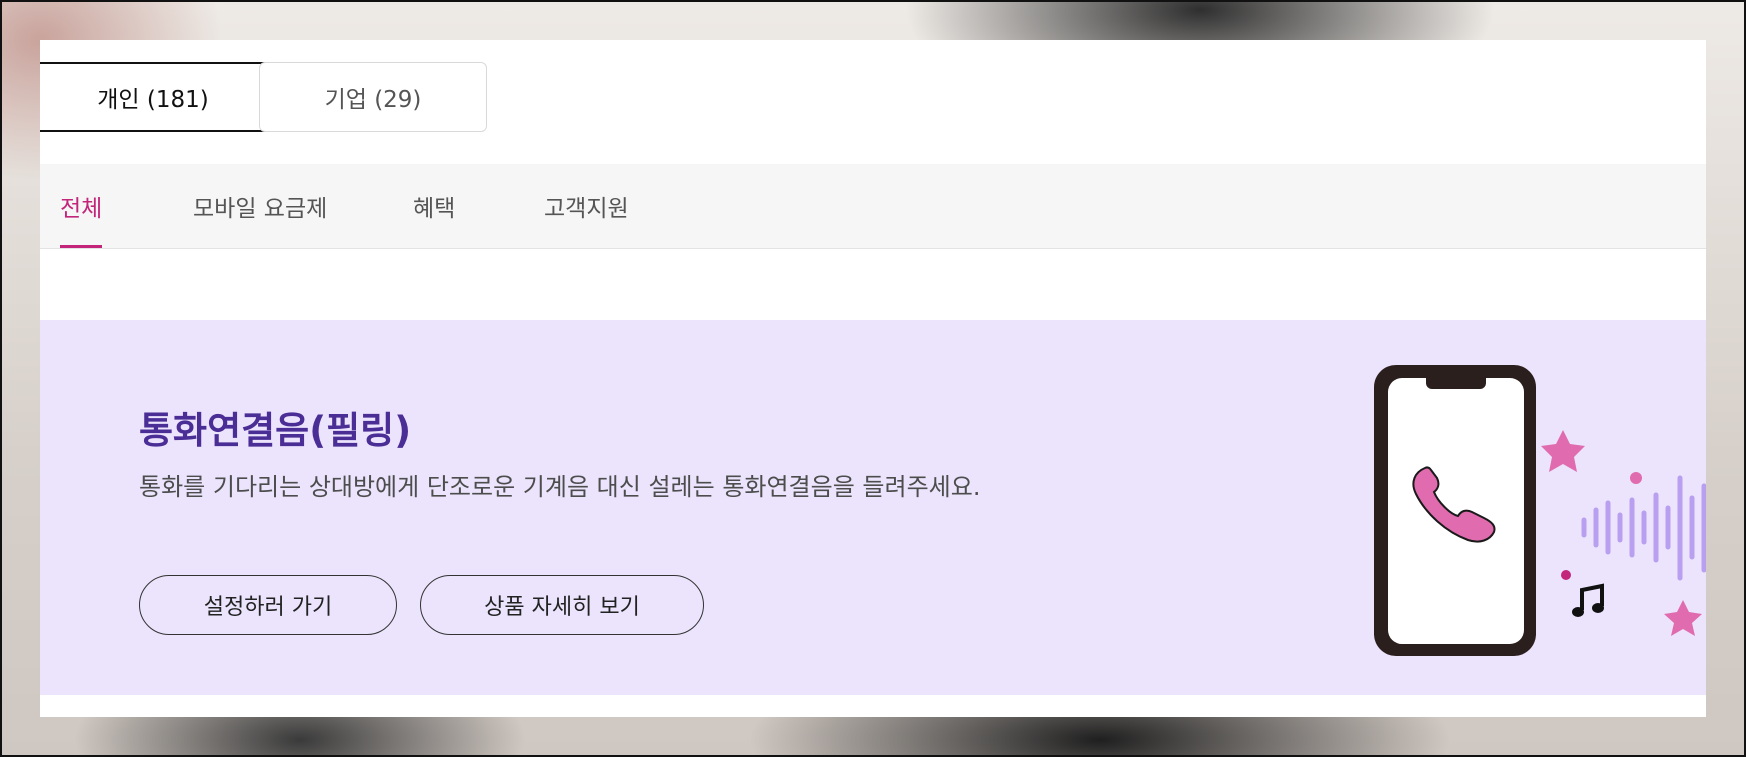 Image resolution: width=1746 pixels, height=757 pixels. What do you see at coordinates (81, 206) in the screenshot?
I see `tab-all: 전체` at bounding box center [81, 206].